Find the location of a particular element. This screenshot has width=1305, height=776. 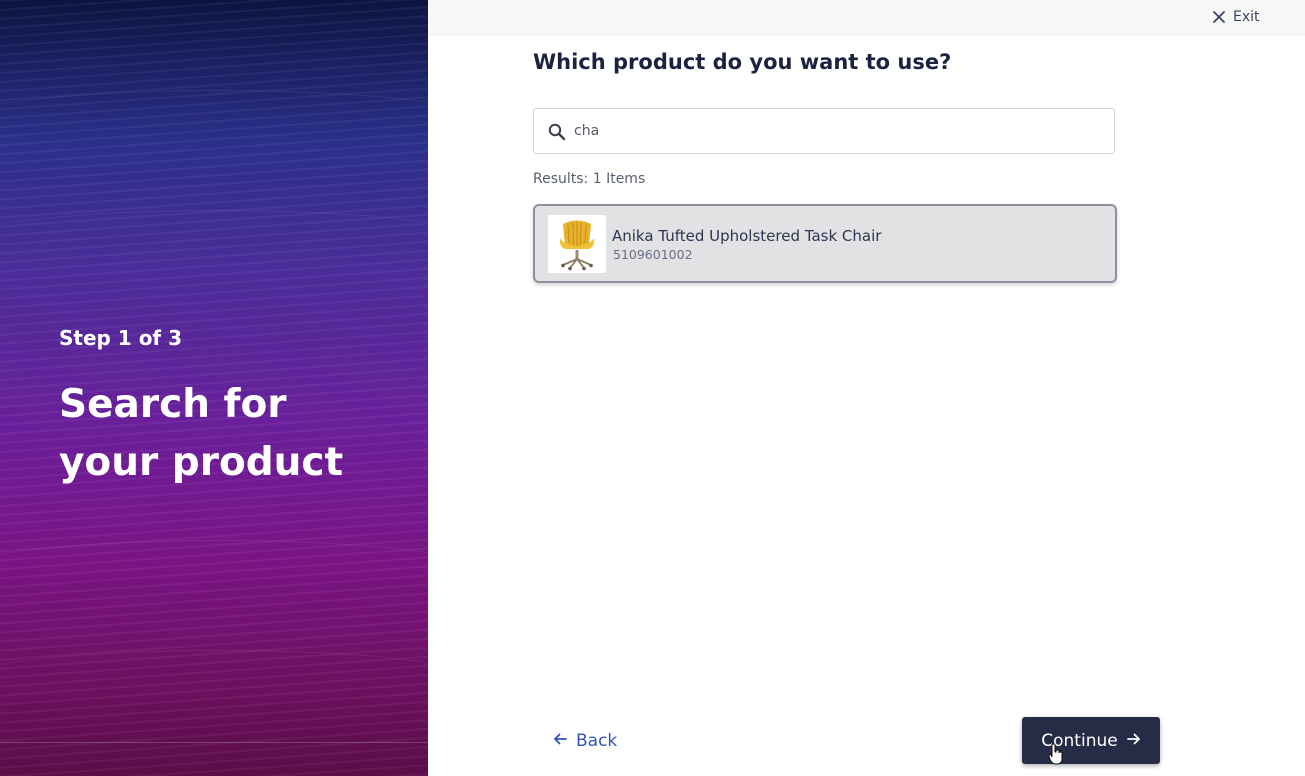

exit-button: Exit is located at coordinates (1236, 17).